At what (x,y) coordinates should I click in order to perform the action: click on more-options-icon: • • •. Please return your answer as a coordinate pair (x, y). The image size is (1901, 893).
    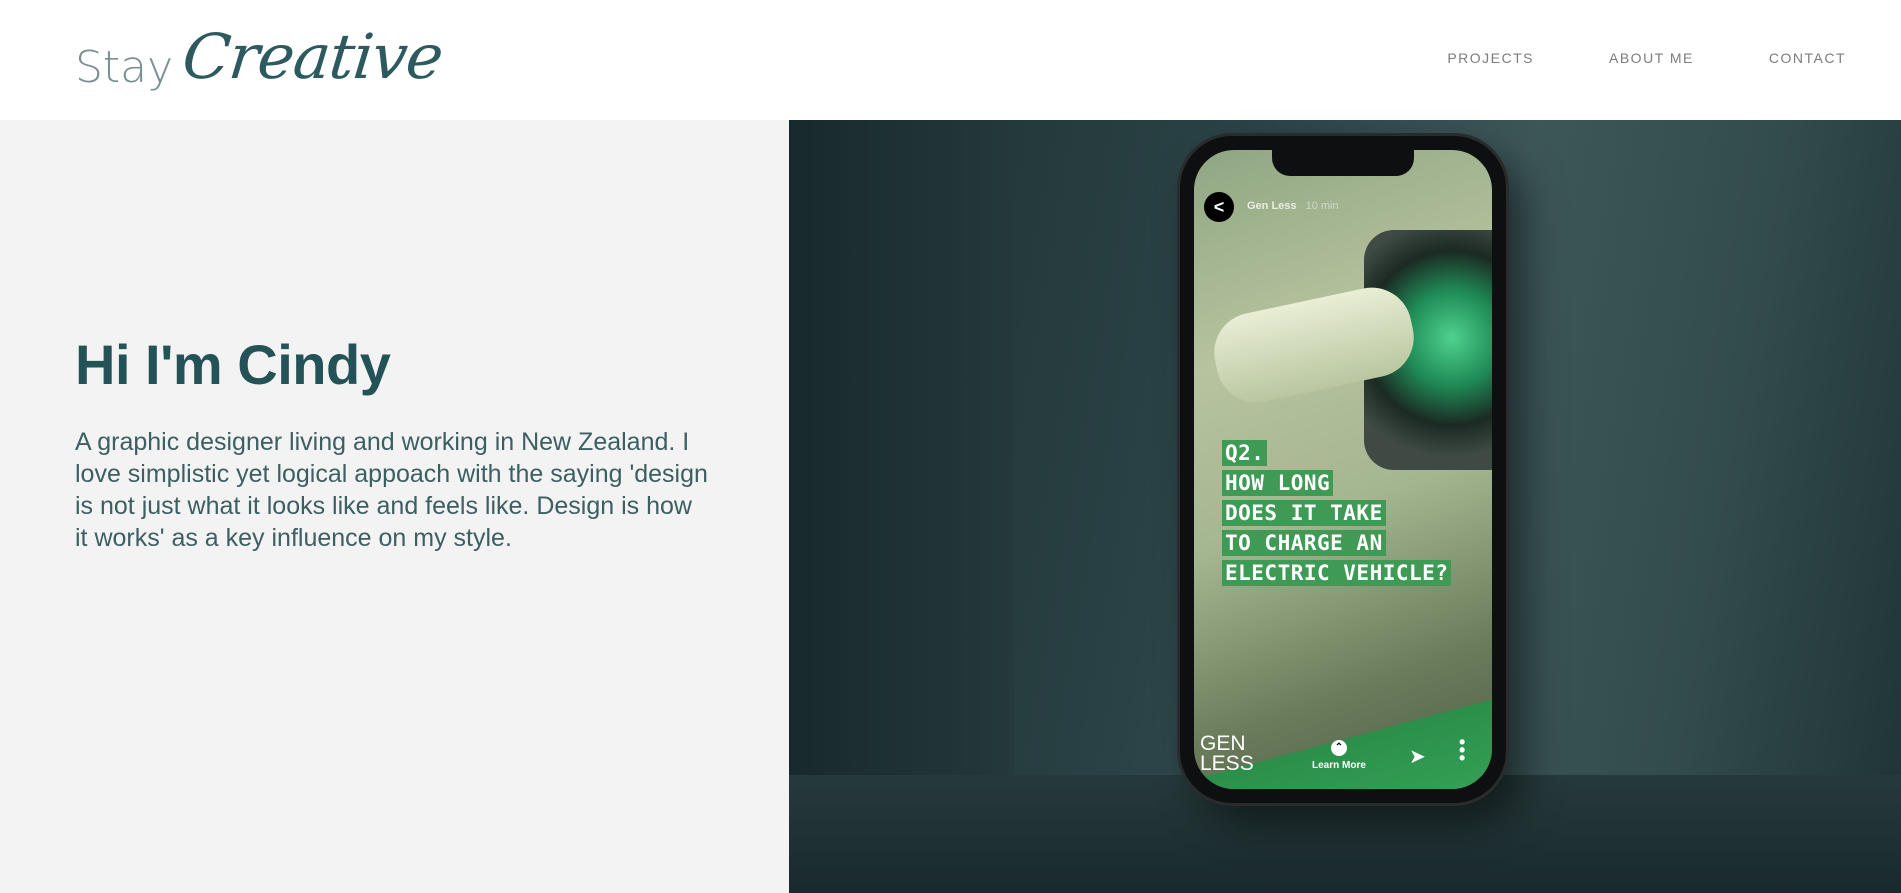
    Looking at the image, I should click on (1462, 750).